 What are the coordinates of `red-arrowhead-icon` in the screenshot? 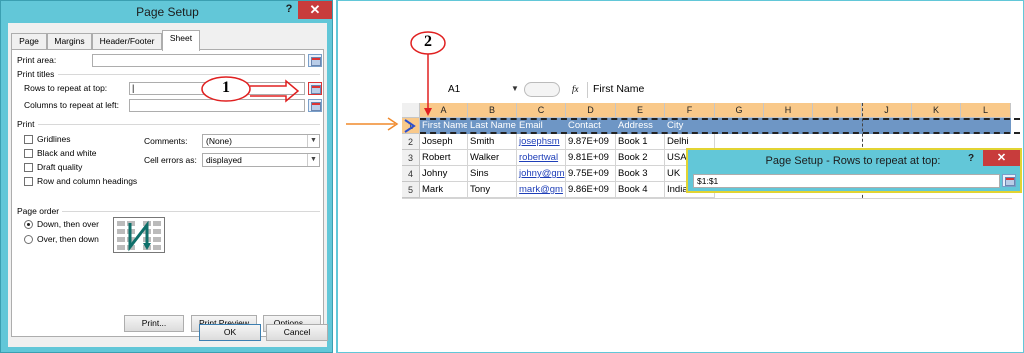 It's located at (428, 112).